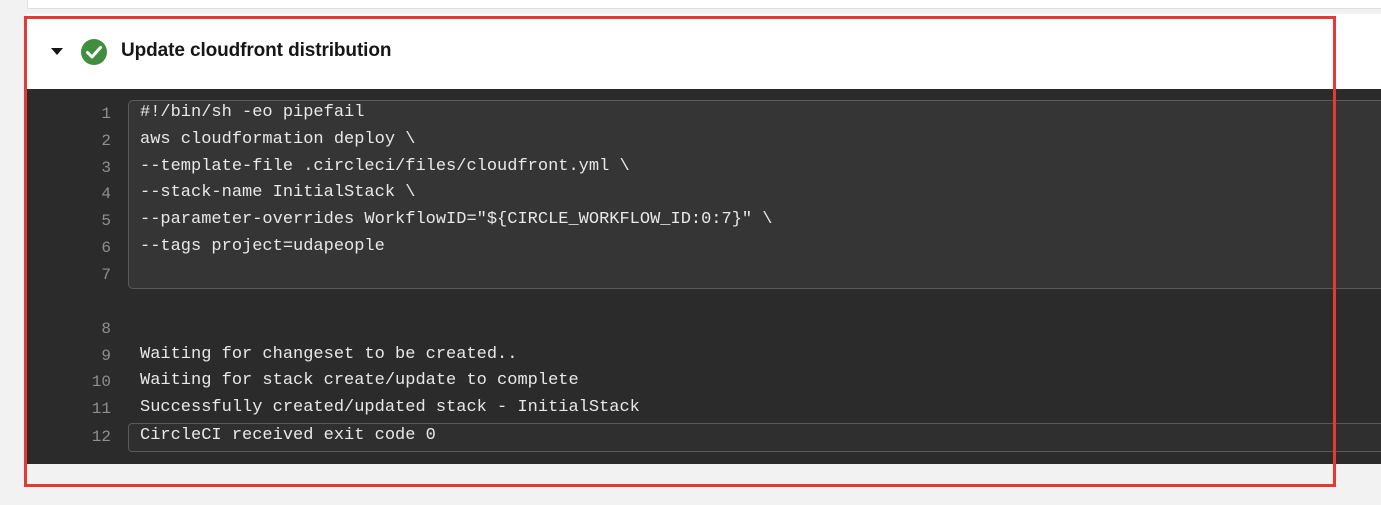 The image size is (1381, 505). I want to click on line-text: aws cloudformation deploy \, so click(278, 139).